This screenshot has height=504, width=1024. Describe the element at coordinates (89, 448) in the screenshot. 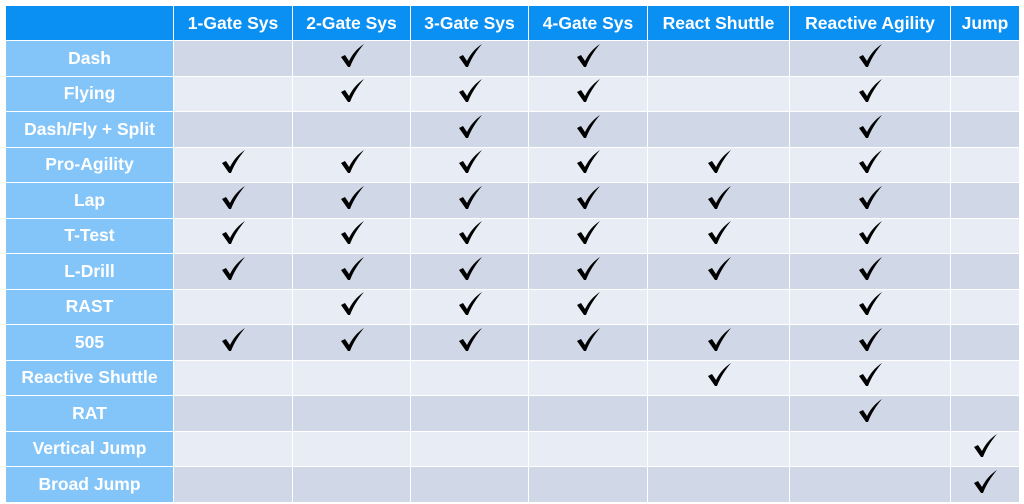

I see `row-header: Vertical Jump` at that location.